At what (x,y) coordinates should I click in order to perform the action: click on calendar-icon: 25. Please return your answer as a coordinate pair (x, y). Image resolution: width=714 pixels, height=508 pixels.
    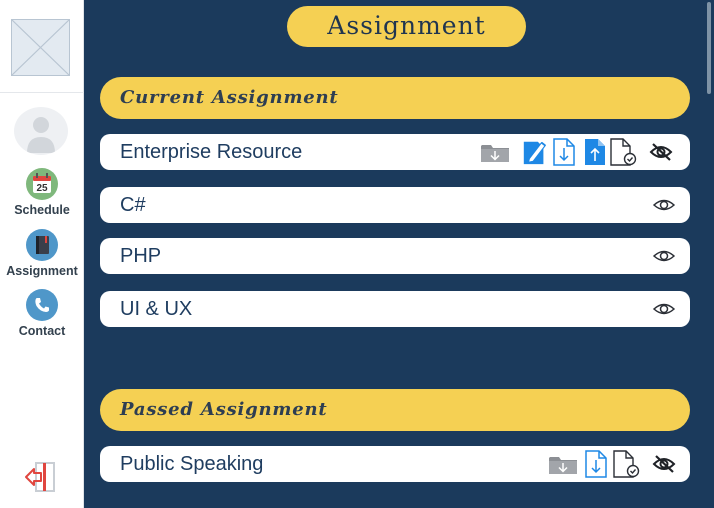
    Looking at the image, I should click on (42, 184).